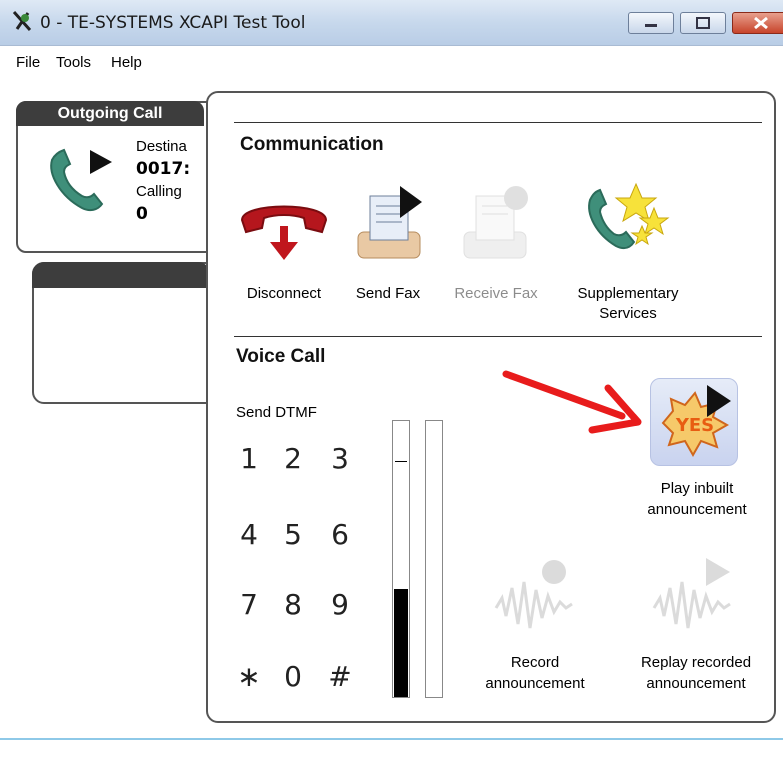 This screenshot has width=783, height=758. Describe the element at coordinates (173, 23) in the screenshot. I see `window-title: 0 - TE-SYSTEMS XCAPI Test Tool` at that location.